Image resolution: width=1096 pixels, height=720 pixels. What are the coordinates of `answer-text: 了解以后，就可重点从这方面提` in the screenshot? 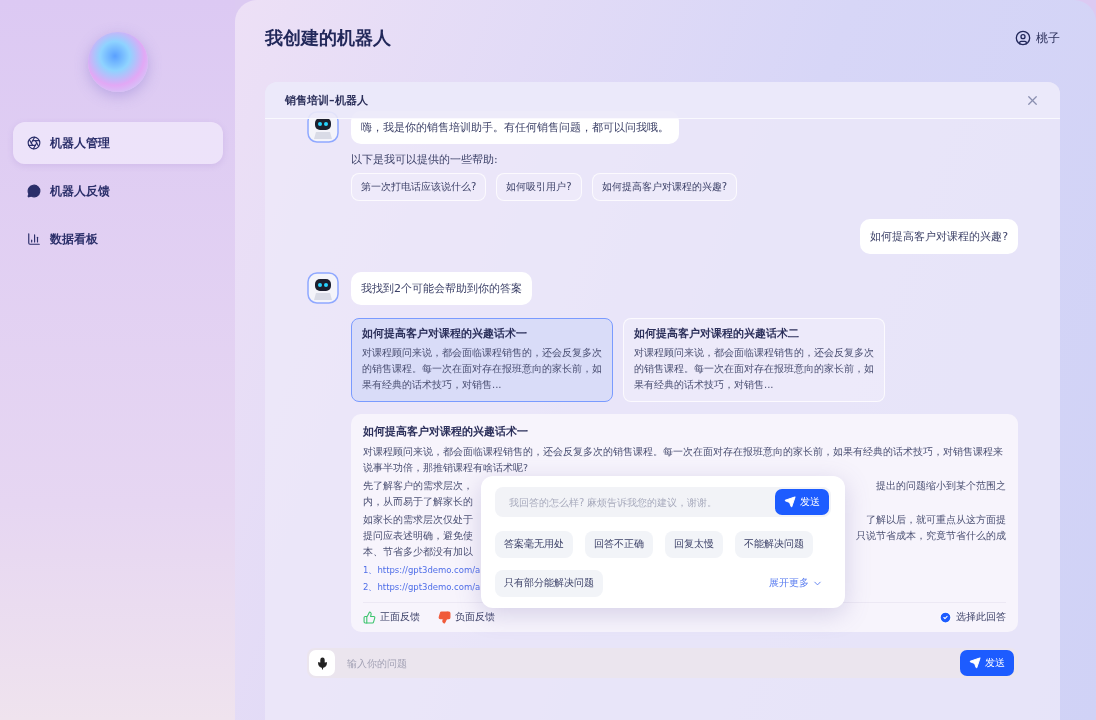 It's located at (936, 520).